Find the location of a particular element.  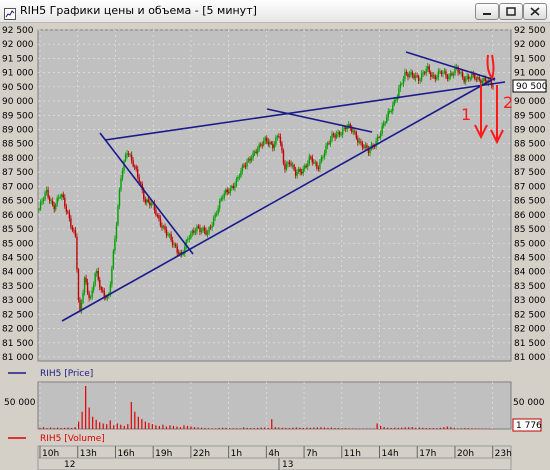

price-tick-label-right: 91 000 is located at coordinates (530, 74).